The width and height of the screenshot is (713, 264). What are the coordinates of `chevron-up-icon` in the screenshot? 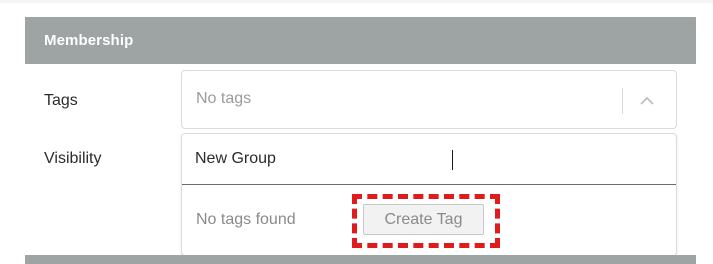 It's located at (647, 101).